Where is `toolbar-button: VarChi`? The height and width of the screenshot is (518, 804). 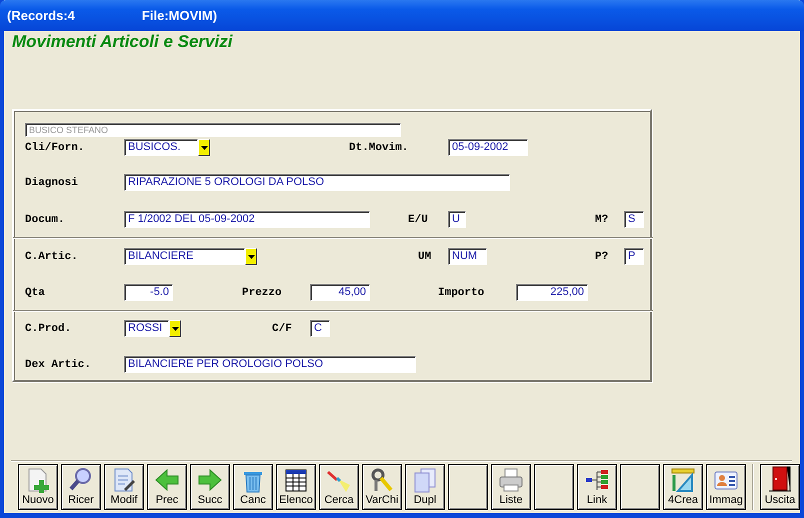 toolbar-button: VarChi is located at coordinates (382, 487).